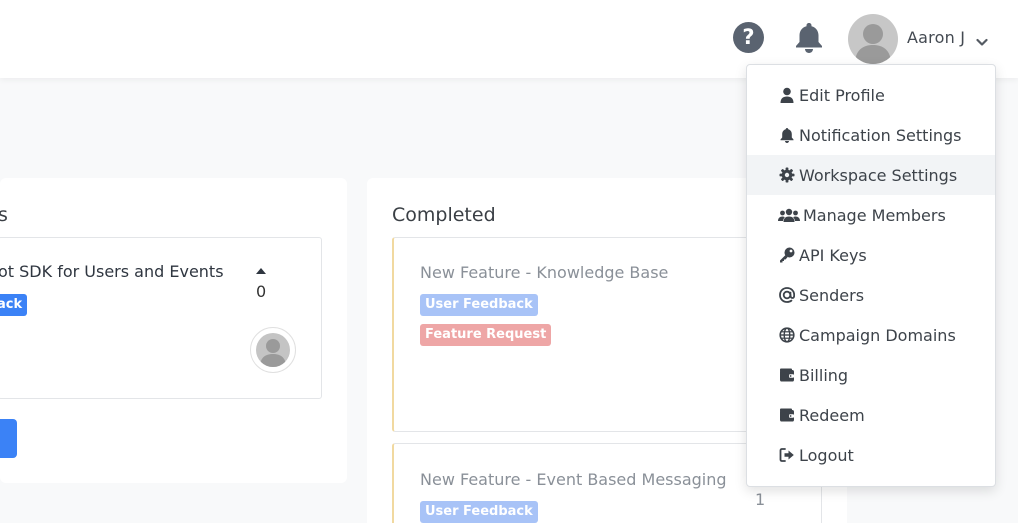 This screenshot has width=1018, height=523. I want to click on column-title-completed: Completed, so click(444, 215).